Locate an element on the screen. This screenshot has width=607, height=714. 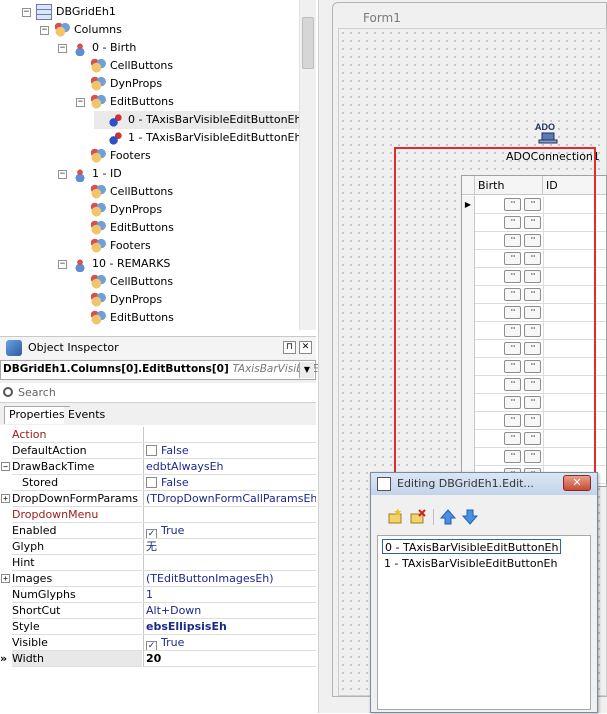
property-row: + Images (TEditButtonImagesEh) is located at coordinates (158, 579).